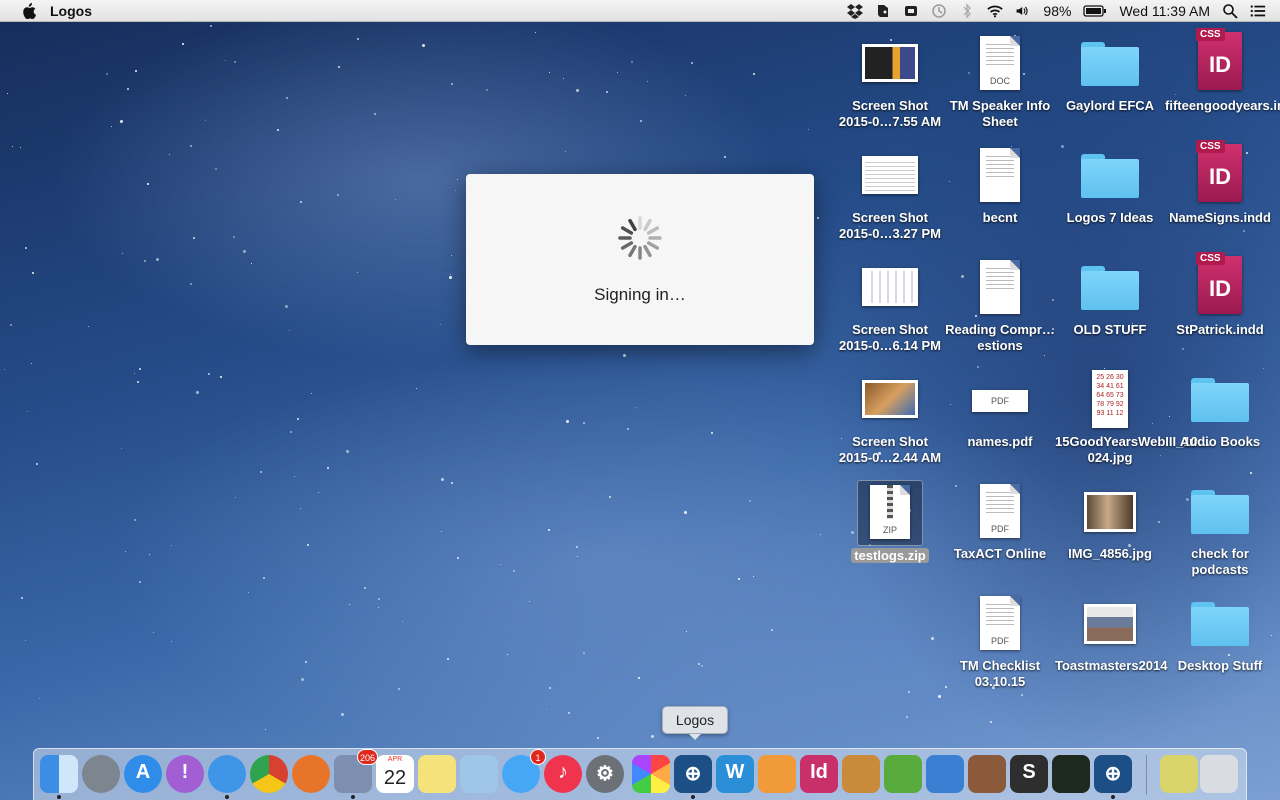 The width and height of the screenshot is (1280, 800). I want to click on desktop-item-label: StPatrick.indd, so click(1220, 329).